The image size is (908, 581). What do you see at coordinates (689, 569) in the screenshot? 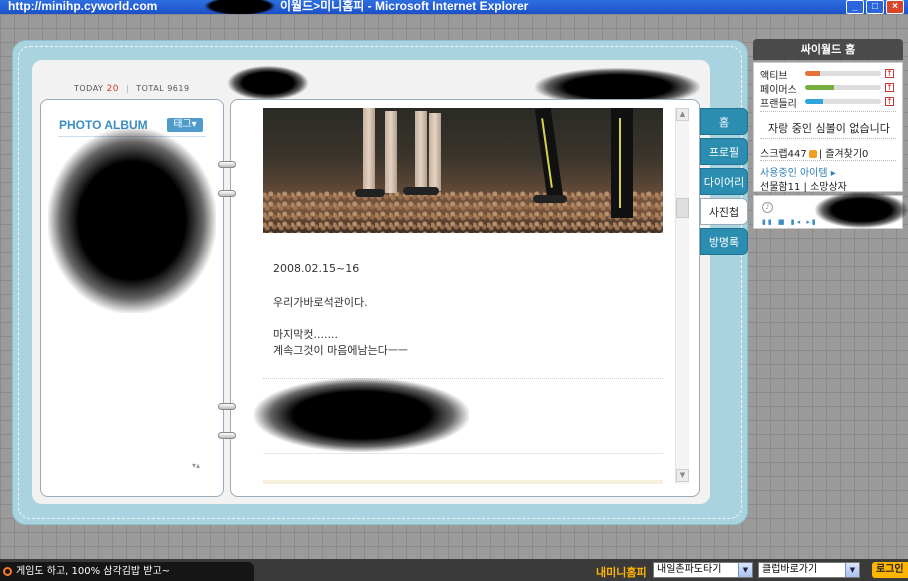
I see `ilchon-select-value: 내일촌파도타기` at bounding box center [689, 569].